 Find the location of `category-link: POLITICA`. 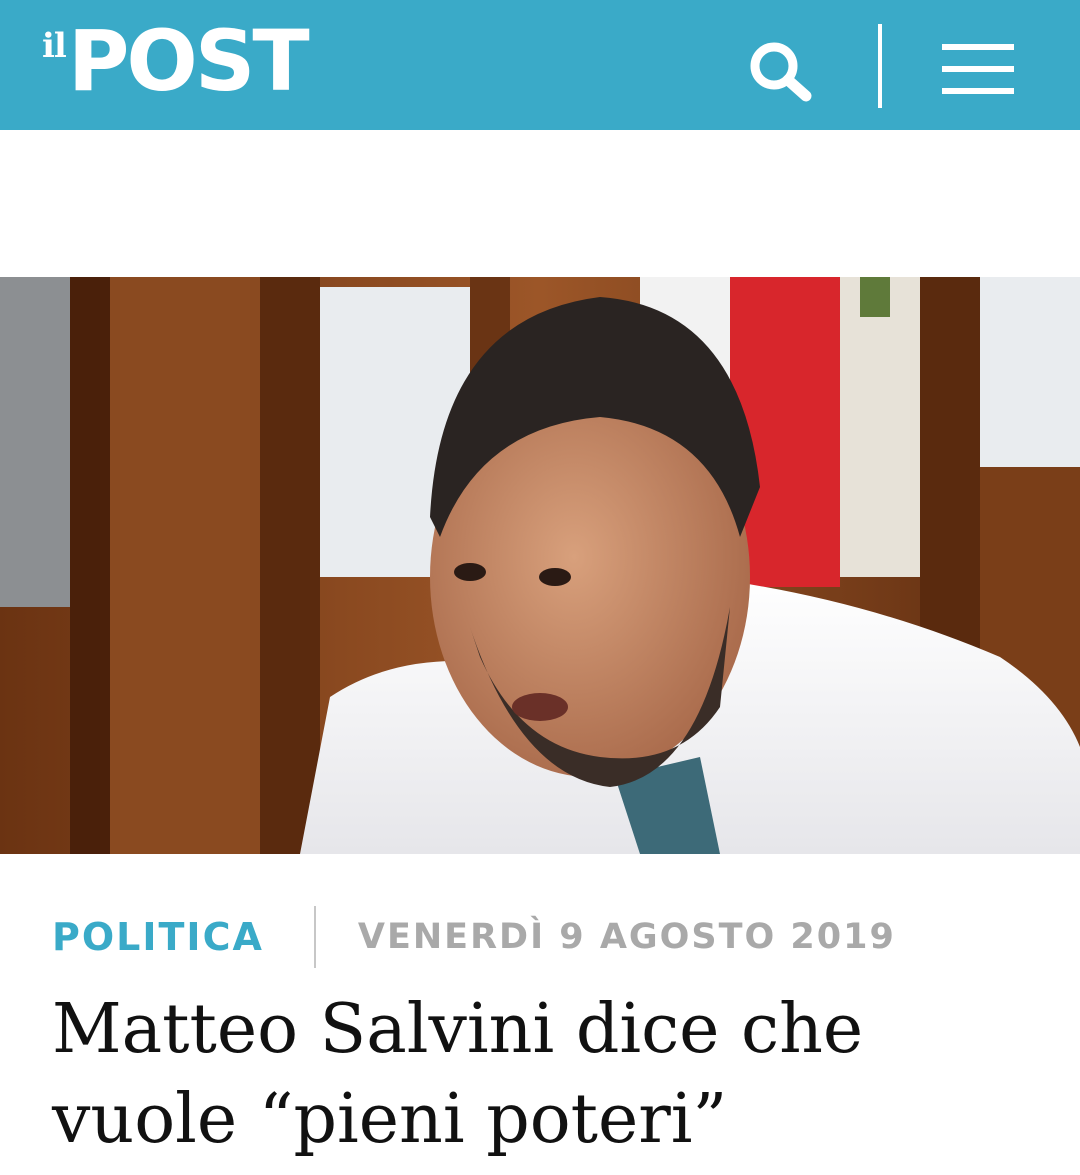

category-link: POLITICA is located at coordinates (158, 937).